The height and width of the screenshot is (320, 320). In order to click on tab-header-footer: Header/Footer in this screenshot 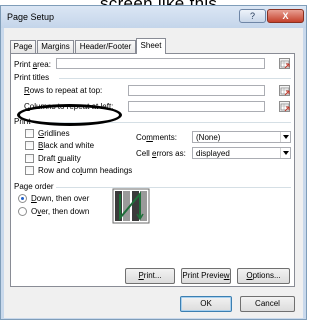, I will do `click(105, 46)`.